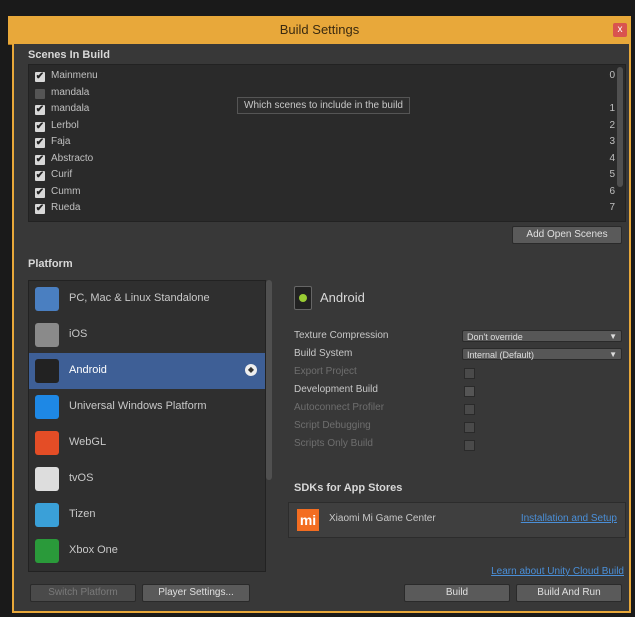 This screenshot has height=617, width=635. I want to click on setting-row: Texture Compression Don't override ▼, so click(459, 337).